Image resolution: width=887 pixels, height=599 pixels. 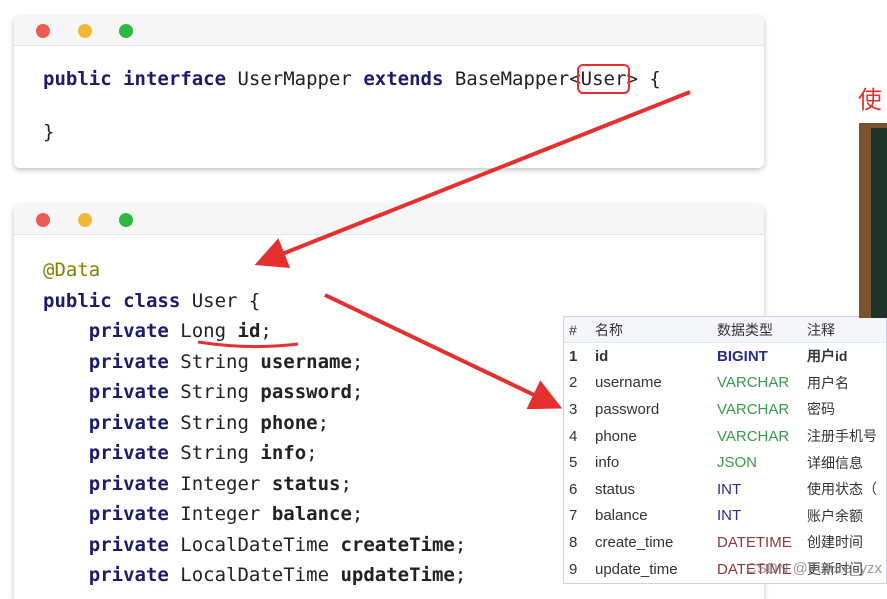 What do you see at coordinates (472, 179) in the screenshot?
I see `arrow-mapper-to-entity` at bounding box center [472, 179].